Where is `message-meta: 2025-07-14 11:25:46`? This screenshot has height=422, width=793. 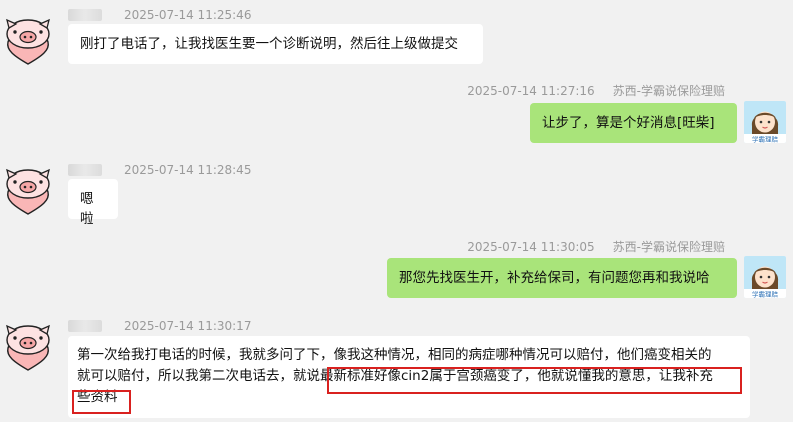
message-meta: 2025-07-14 11:25:46 is located at coordinates (159, 15).